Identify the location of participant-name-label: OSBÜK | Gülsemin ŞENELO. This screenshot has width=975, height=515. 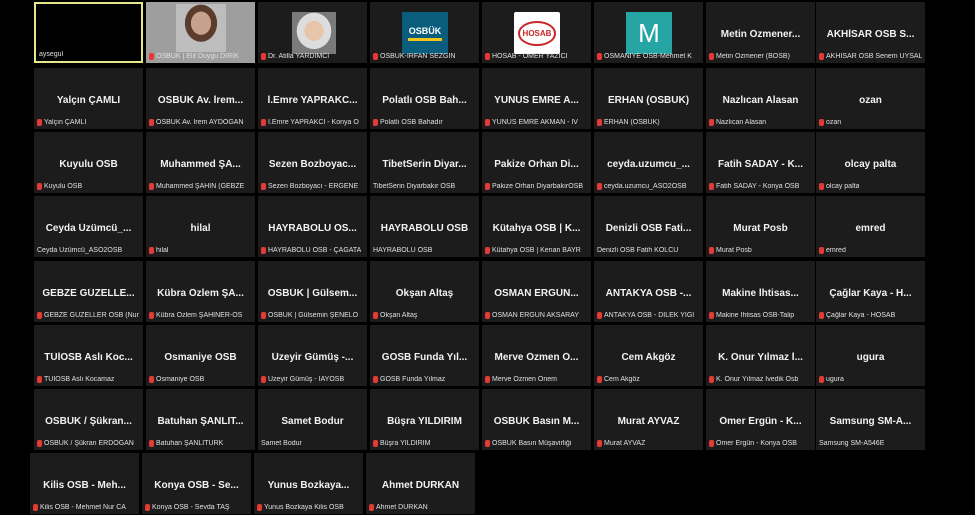
(313, 315).